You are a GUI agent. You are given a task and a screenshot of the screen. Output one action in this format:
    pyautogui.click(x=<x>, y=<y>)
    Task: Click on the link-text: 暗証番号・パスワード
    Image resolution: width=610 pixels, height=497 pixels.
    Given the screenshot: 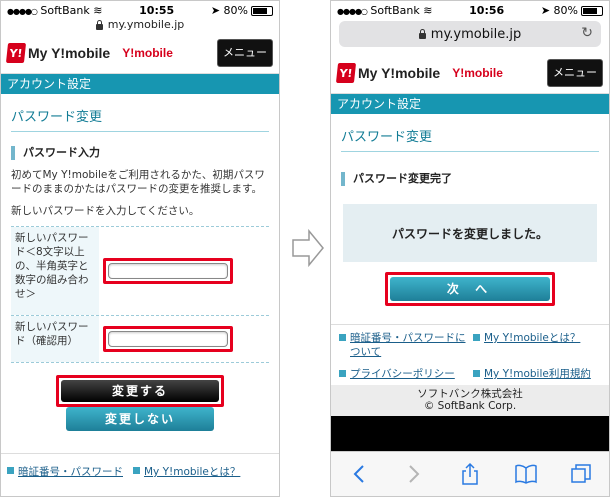 What is the action you would take?
    pyautogui.click(x=70, y=472)
    